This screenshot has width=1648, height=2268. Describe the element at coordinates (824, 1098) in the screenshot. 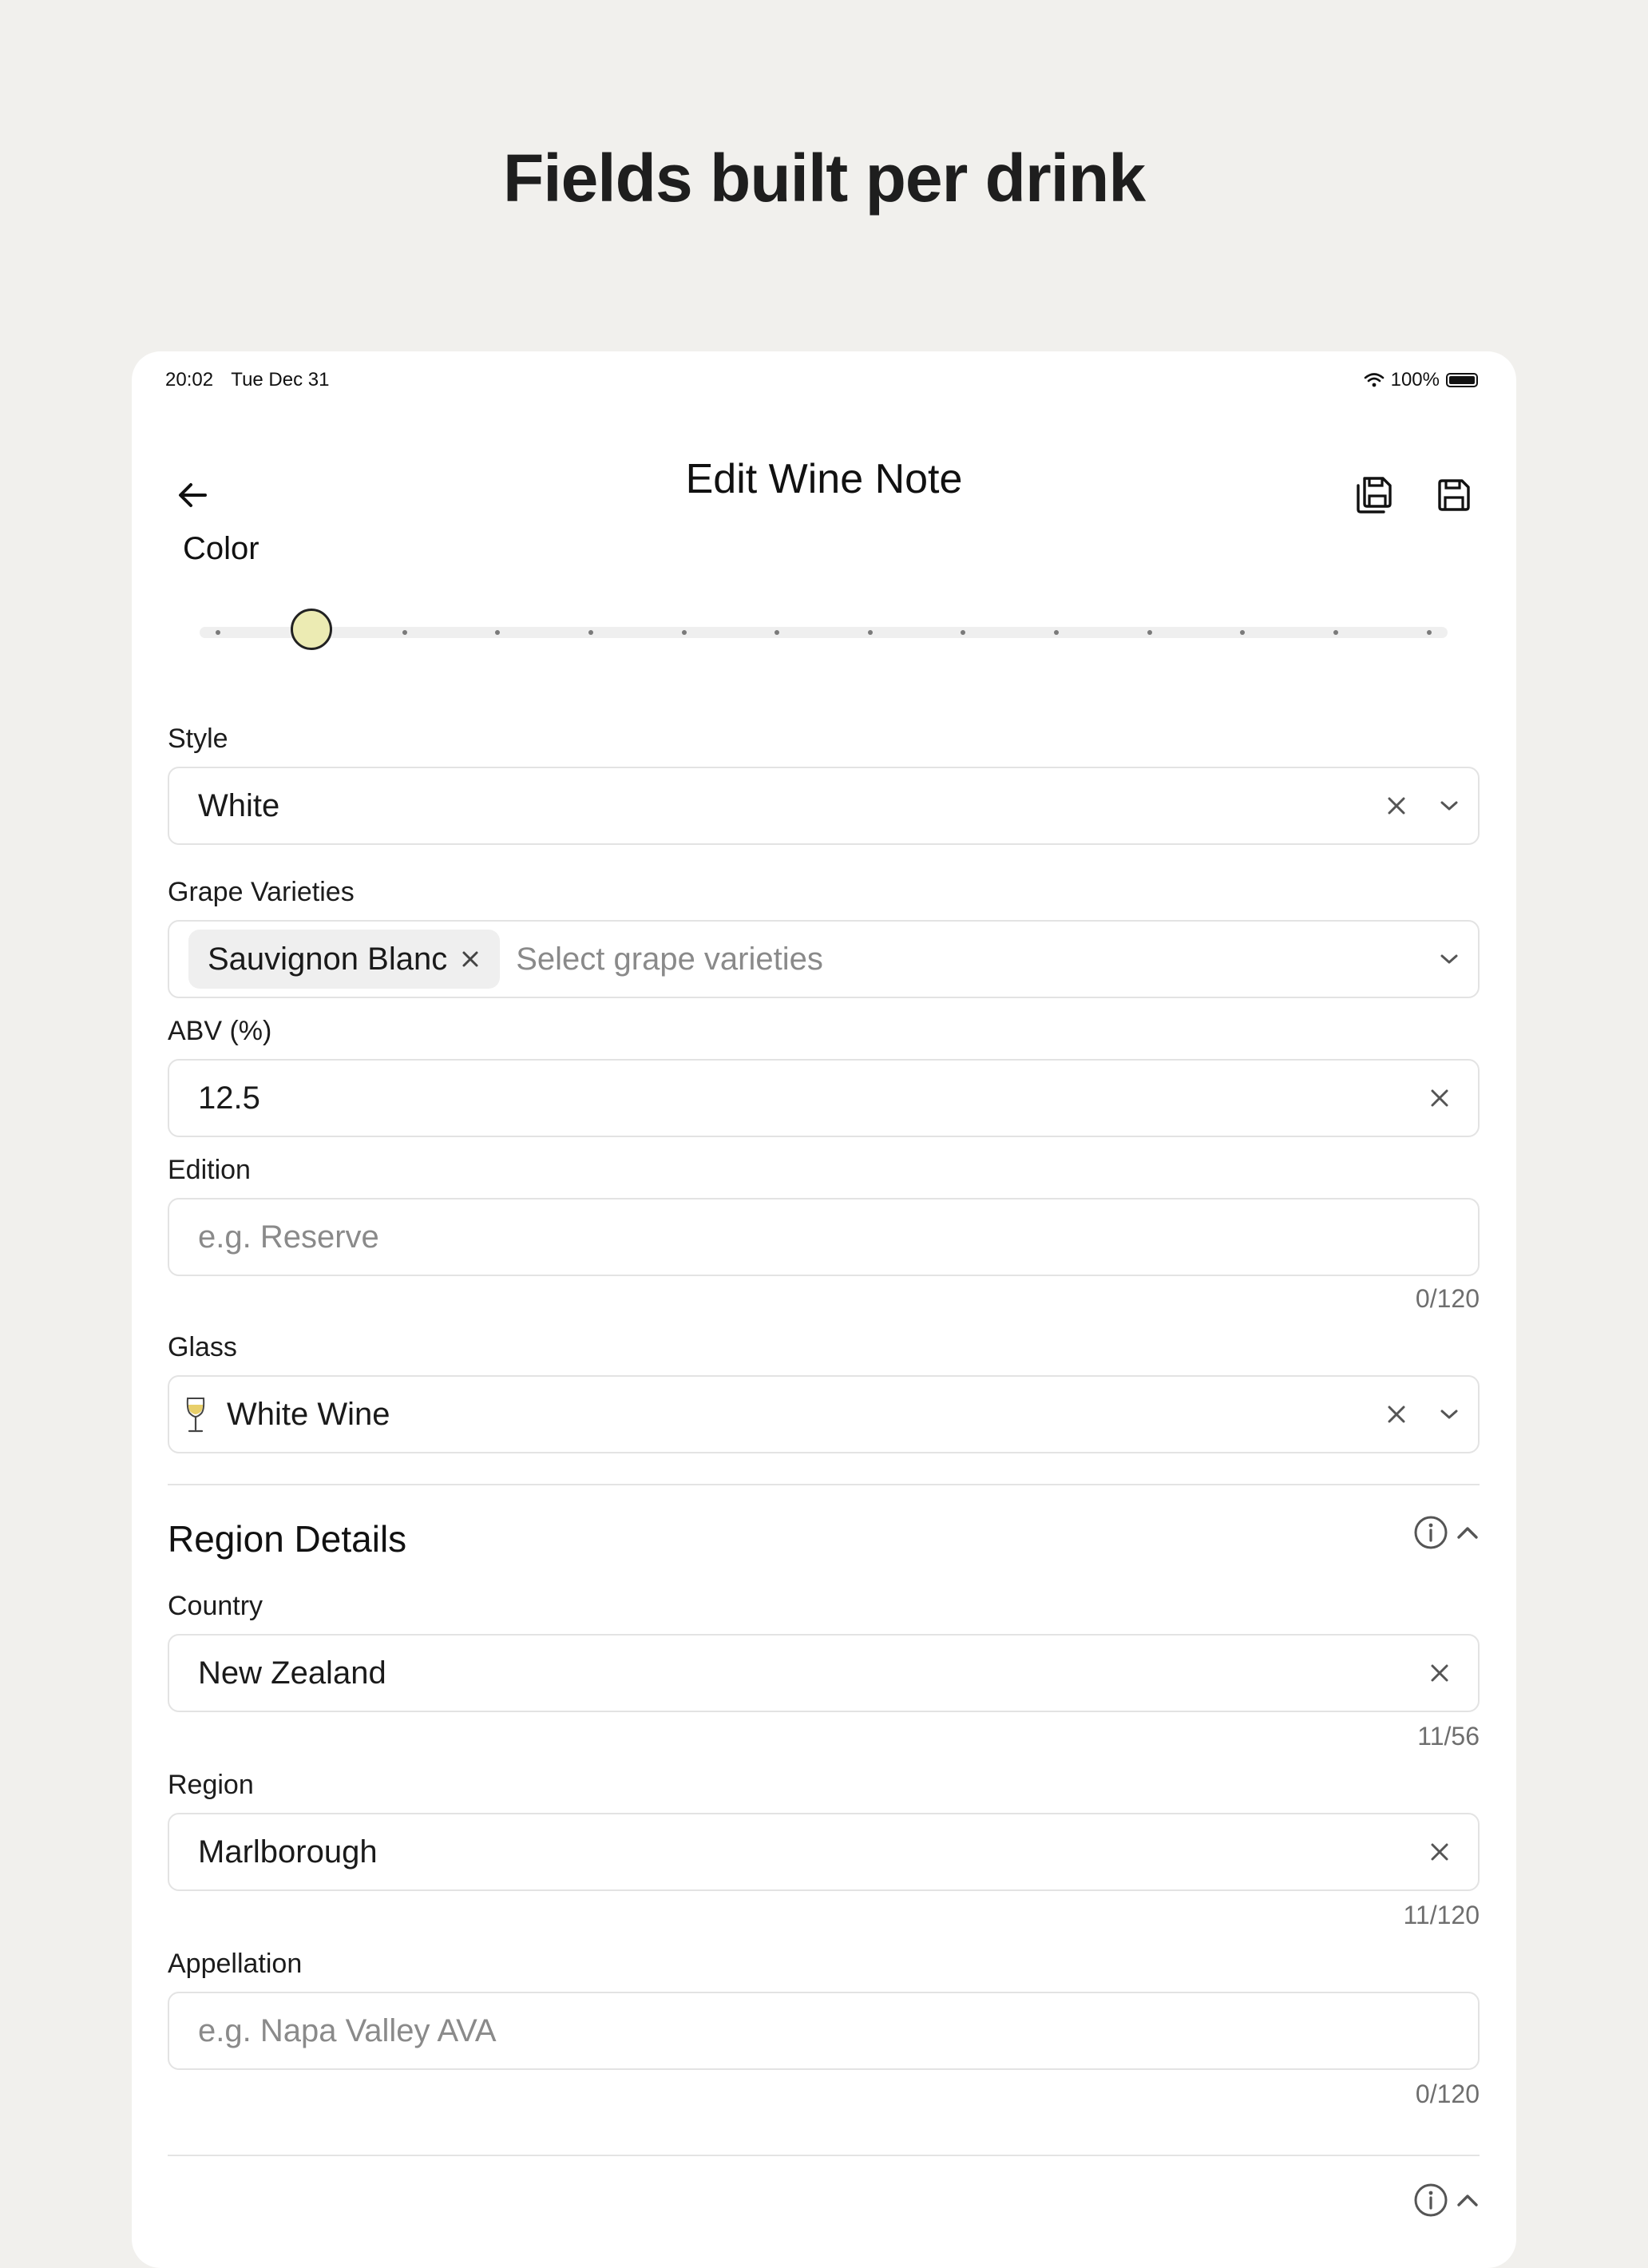

I see `abv-input: 12.5` at that location.